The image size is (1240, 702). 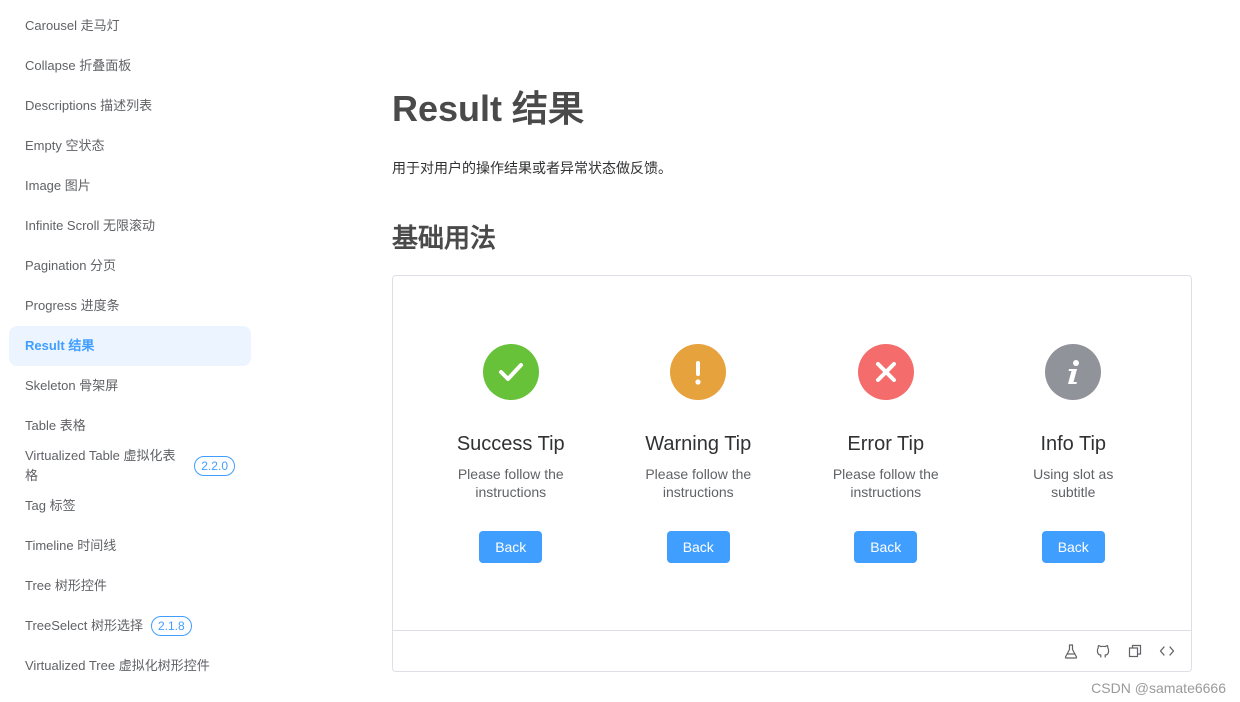 I want to click on flask-icon, so click(x=1071, y=651).